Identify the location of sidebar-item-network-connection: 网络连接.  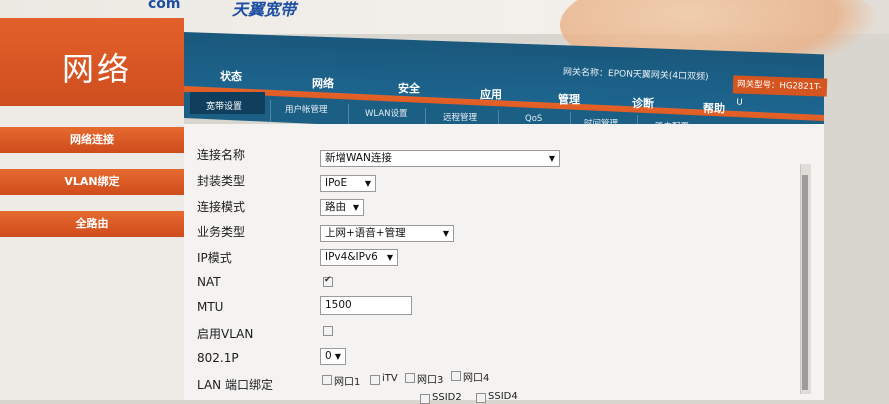
(92, 140).